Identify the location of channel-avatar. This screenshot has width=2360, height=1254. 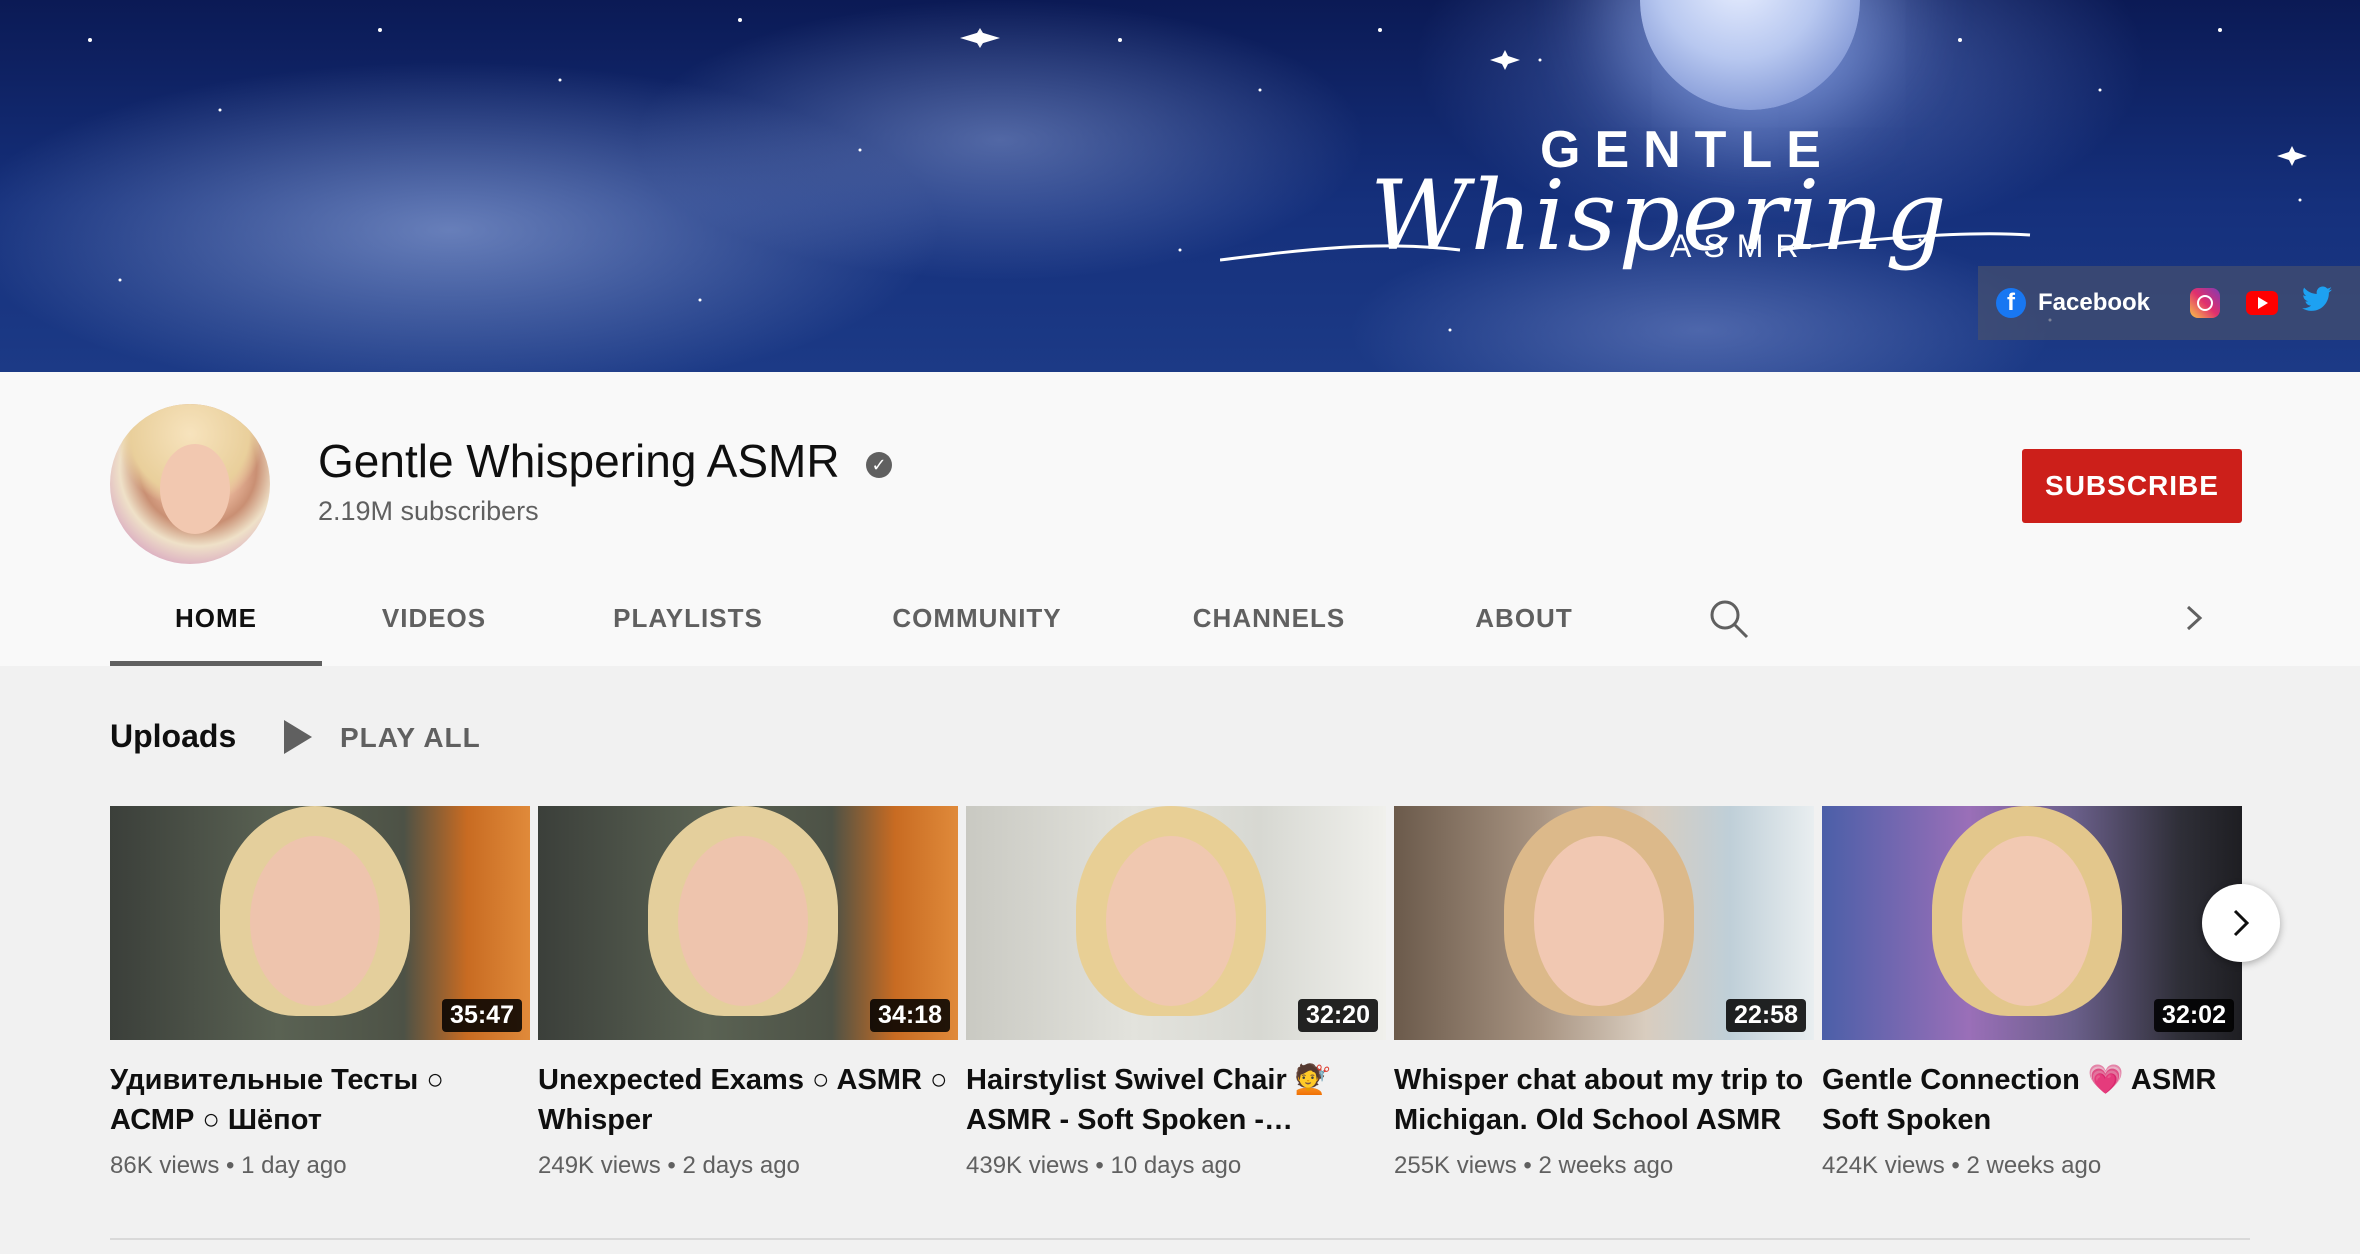
(190, 484).